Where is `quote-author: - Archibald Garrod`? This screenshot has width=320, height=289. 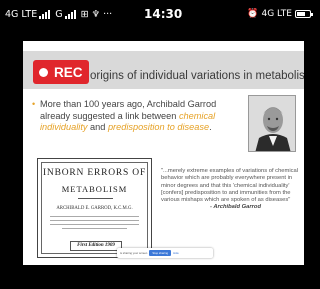 quote-author: - Archibald Garrod is located at coordinates (235, 207).